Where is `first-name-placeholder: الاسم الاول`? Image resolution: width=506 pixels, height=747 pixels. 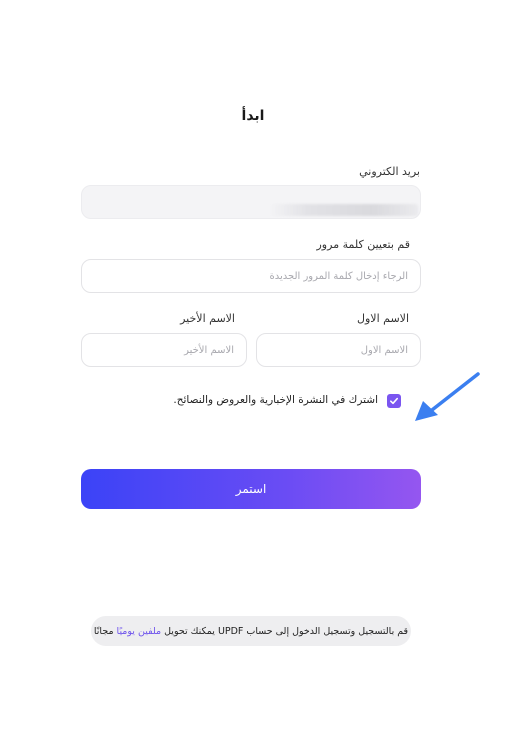 first-name-placeholder: الاسم الاول is located at coordinates (384, 350).